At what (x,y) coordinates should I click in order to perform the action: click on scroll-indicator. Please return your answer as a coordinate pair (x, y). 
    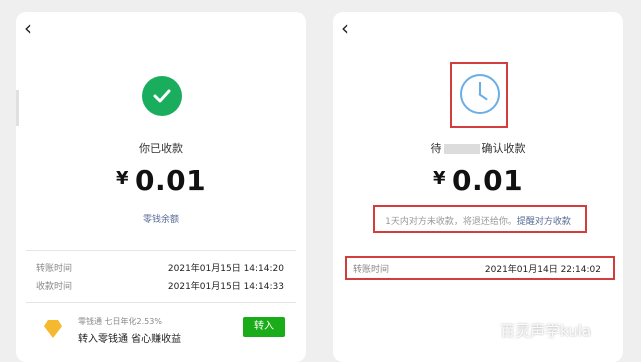
    Looking at the image, I should click on (17, 108).